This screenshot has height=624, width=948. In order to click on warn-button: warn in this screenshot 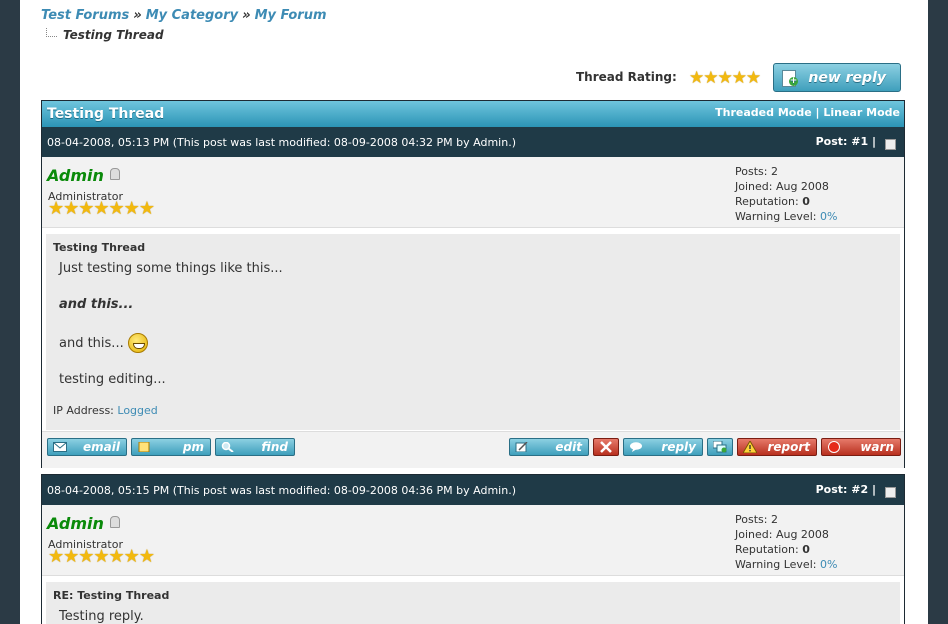, I will do `click(861, 447)`.